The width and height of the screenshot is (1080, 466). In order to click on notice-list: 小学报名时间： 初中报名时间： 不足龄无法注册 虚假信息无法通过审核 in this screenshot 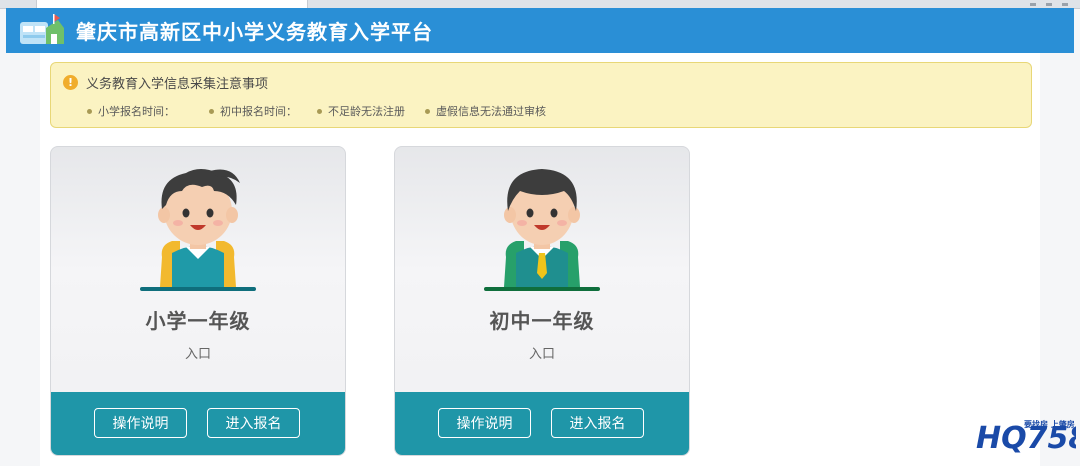, I will do `click(316, 111)`.